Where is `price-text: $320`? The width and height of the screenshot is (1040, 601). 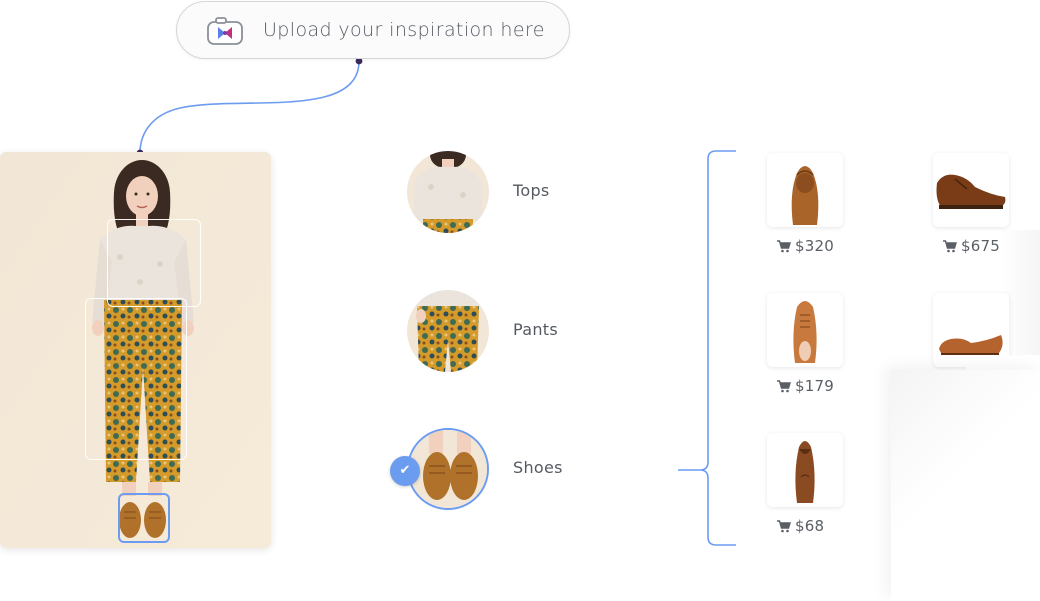 price-text: $320 is located at coordinates (814, 246).